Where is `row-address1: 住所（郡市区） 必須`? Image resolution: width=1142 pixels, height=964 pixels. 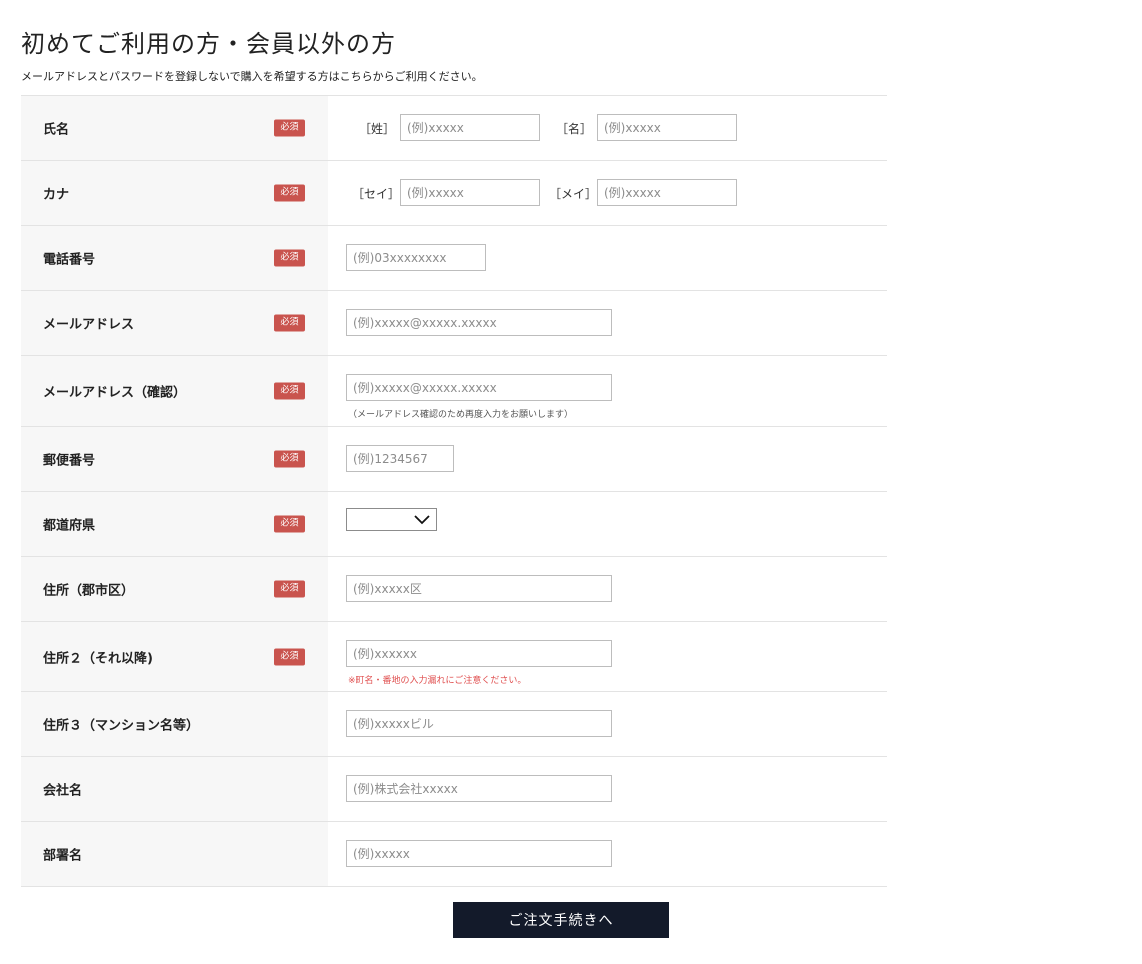
row-address1: 住所（郡市区） 必須 is located at coordinates (454, 589).